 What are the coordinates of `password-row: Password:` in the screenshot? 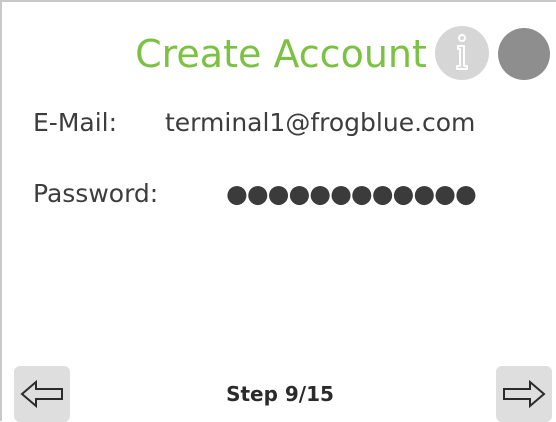 It's located at (95, 194).